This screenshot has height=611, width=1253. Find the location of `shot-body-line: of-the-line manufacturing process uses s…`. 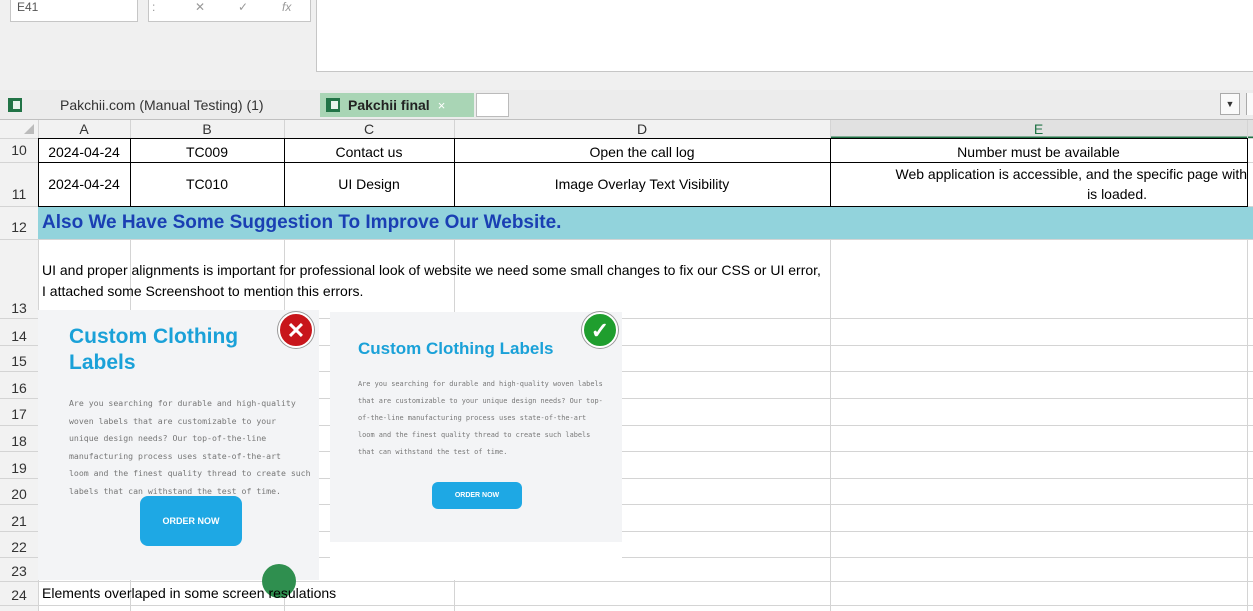

shot-body-line: of-the-line manufacturing process uses s… is located at coordinates (472, 418).